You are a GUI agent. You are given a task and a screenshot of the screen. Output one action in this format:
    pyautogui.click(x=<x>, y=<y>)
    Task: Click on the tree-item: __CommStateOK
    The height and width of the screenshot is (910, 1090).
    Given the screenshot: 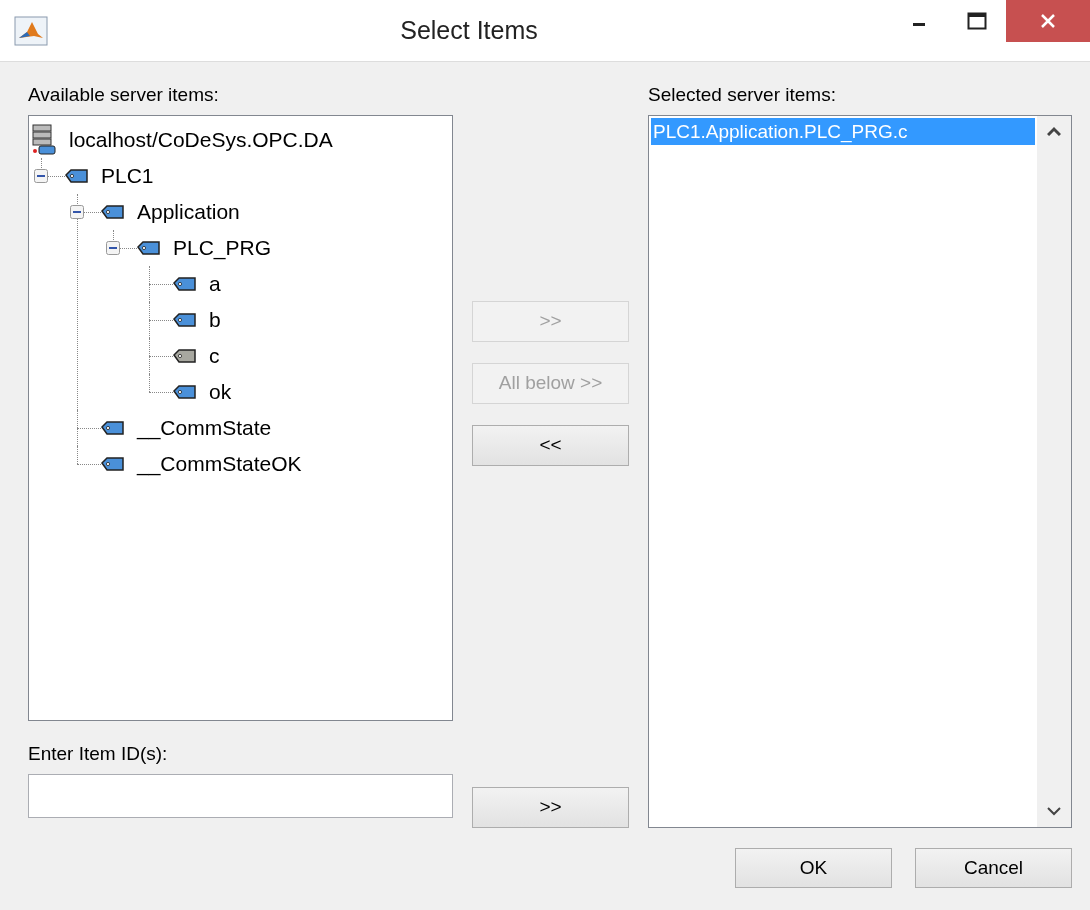 What is the action you would take?
    pyautogui.click(x=219, y=464)
    